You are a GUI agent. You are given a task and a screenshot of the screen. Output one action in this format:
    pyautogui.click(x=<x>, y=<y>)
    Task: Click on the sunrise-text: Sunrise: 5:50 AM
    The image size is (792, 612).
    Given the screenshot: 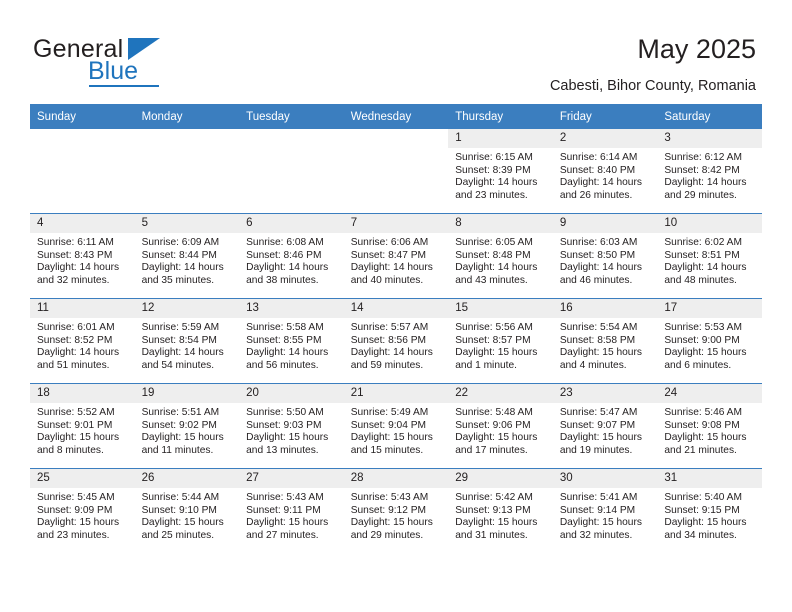 What is the action you would take?
    pyautogui.click(x=285, y=412)
    